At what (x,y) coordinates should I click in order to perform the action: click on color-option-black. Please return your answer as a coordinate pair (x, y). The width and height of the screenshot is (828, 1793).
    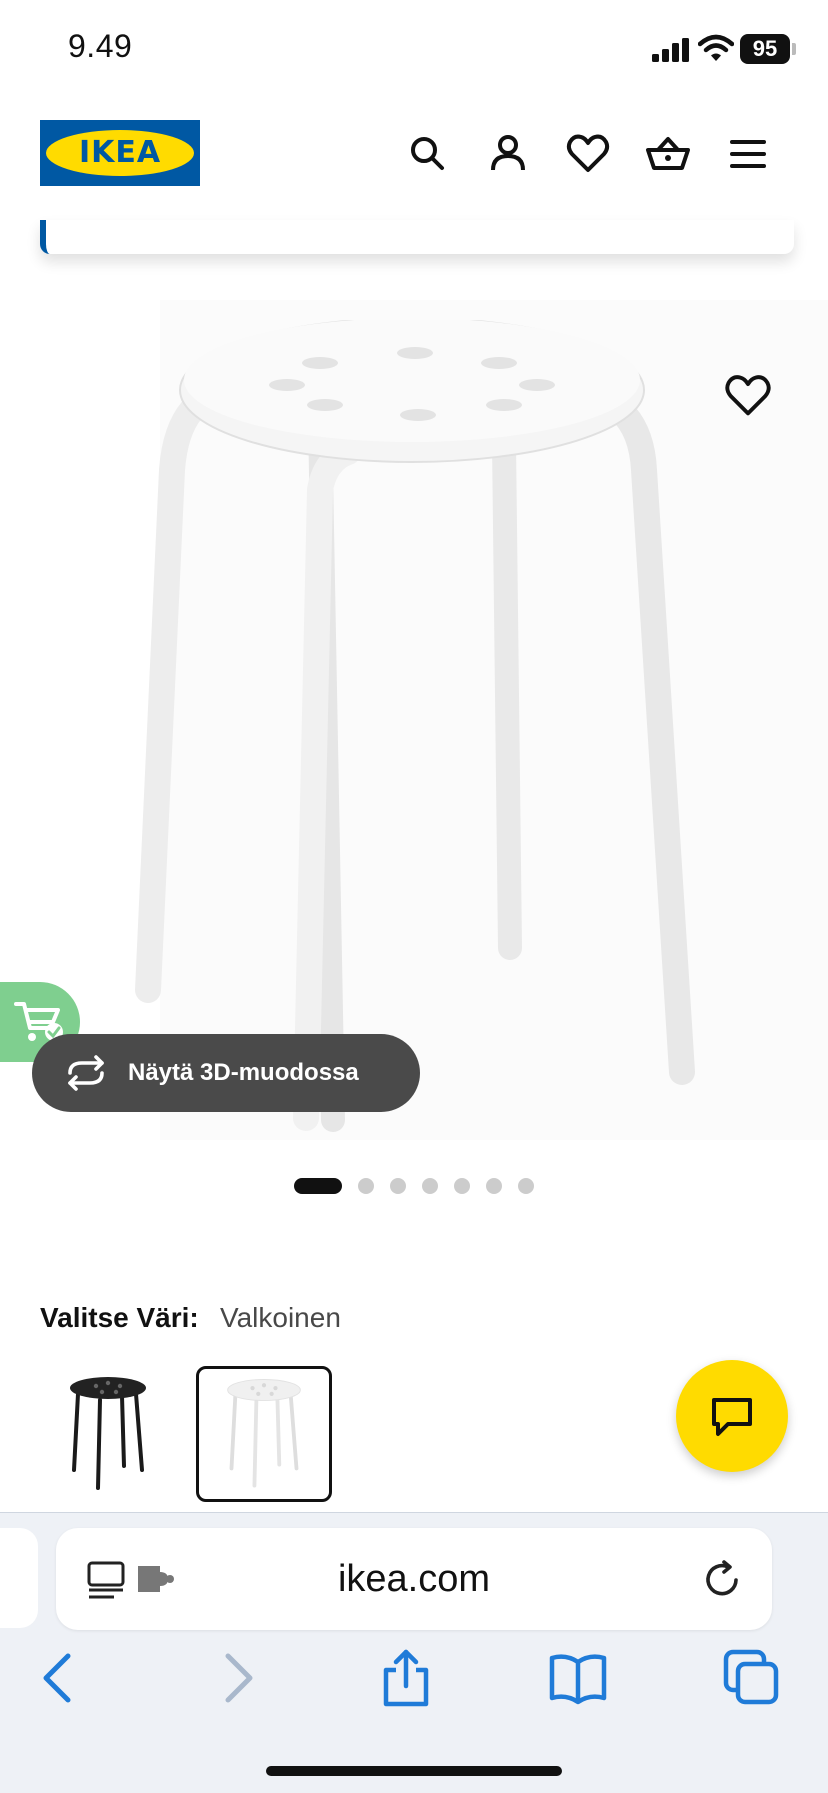
    Looking at the image, I should click on (108, 1434).